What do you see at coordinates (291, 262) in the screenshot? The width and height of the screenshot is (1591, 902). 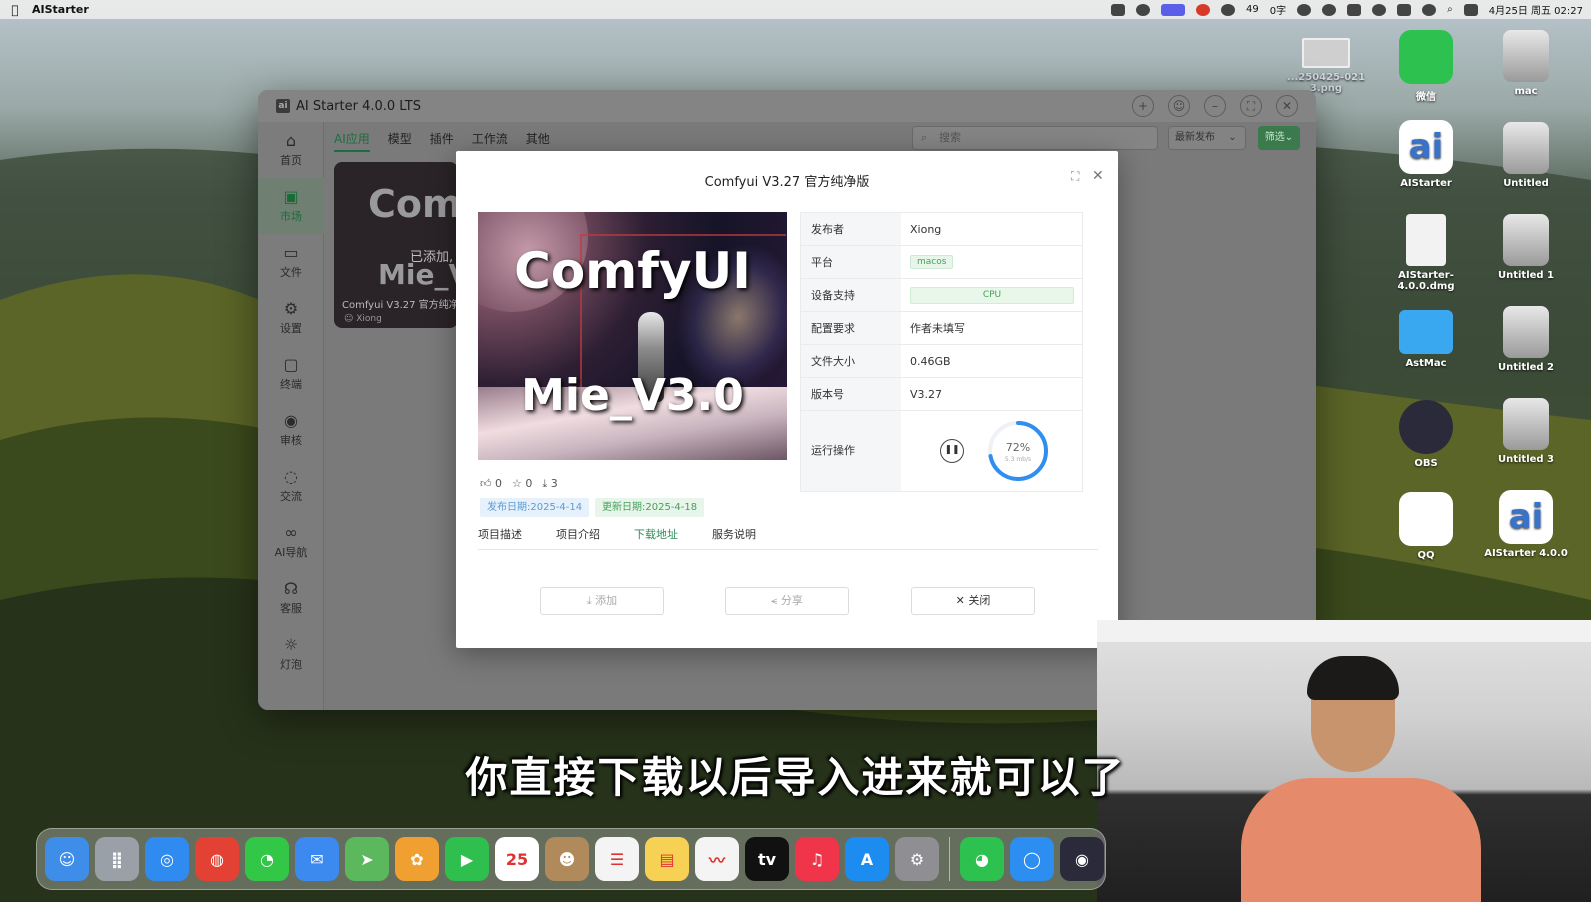 I see `sidebar-item-file: ▭ 文件` at bounding box center [291, 262].